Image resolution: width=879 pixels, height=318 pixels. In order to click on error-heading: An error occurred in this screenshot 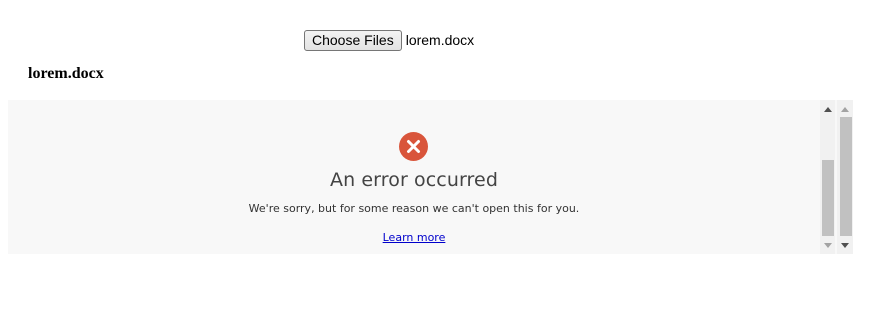, I will do `click(414, 180)`.